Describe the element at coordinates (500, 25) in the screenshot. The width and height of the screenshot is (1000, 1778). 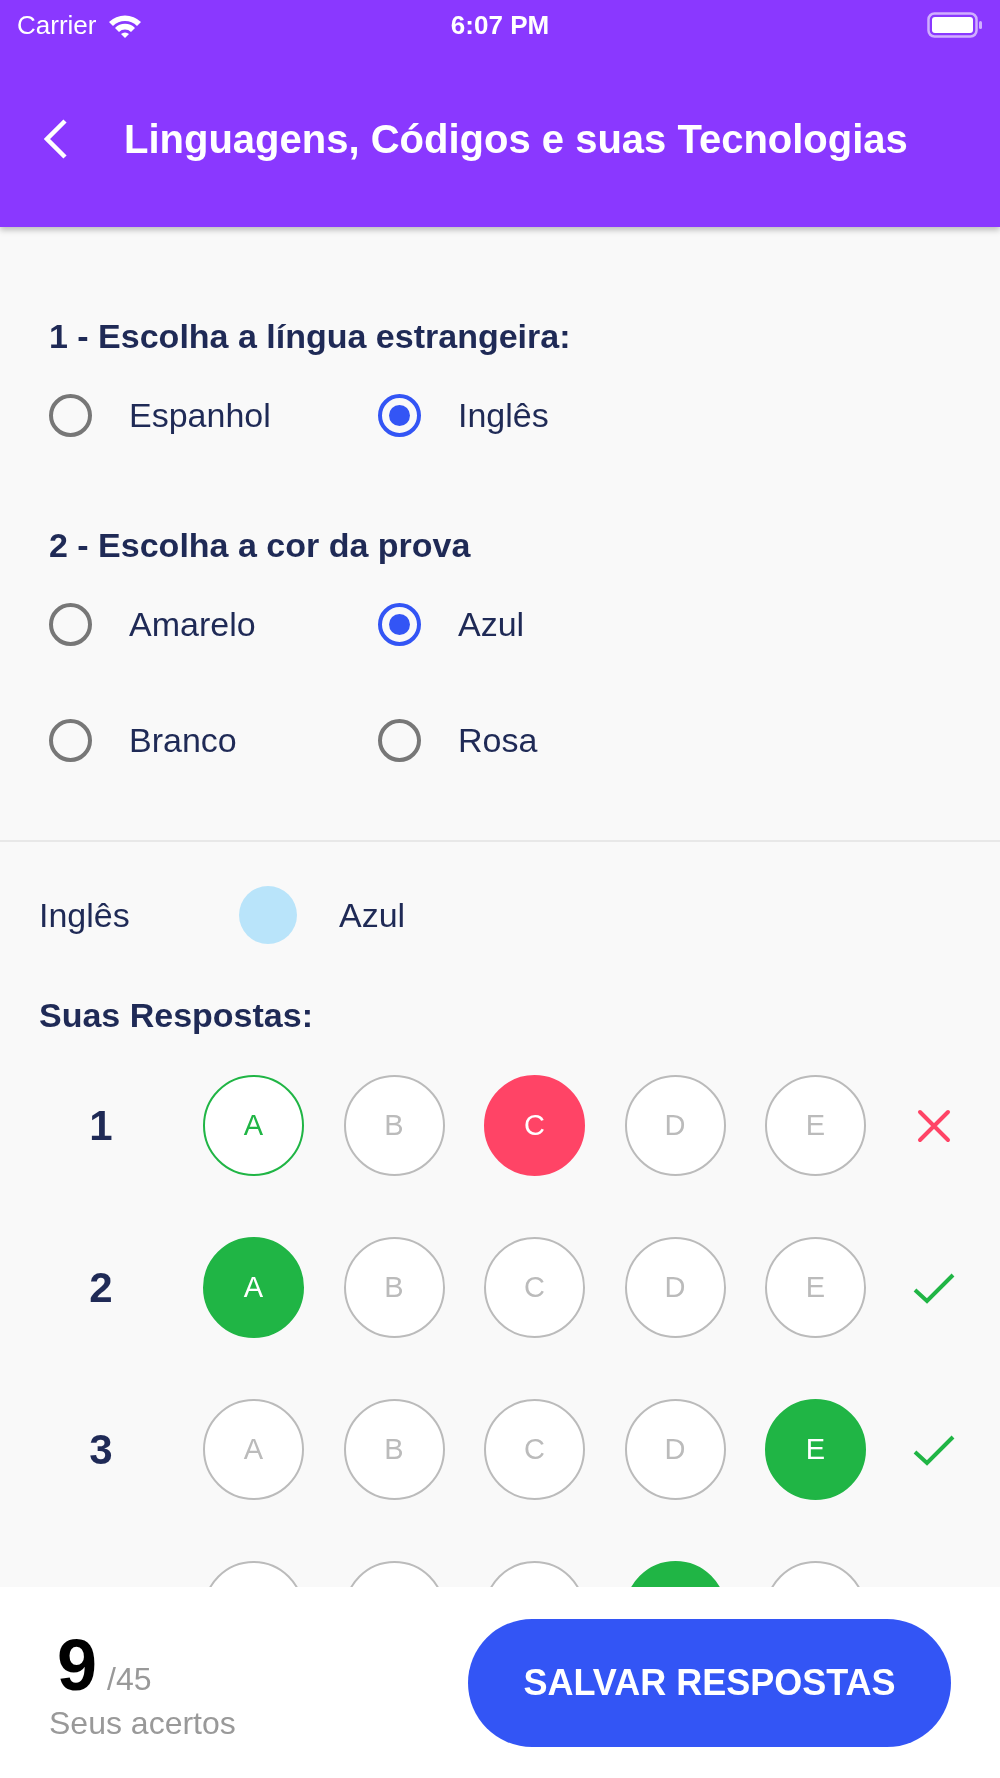
I see `status-time: 6:07 PM` at that location.